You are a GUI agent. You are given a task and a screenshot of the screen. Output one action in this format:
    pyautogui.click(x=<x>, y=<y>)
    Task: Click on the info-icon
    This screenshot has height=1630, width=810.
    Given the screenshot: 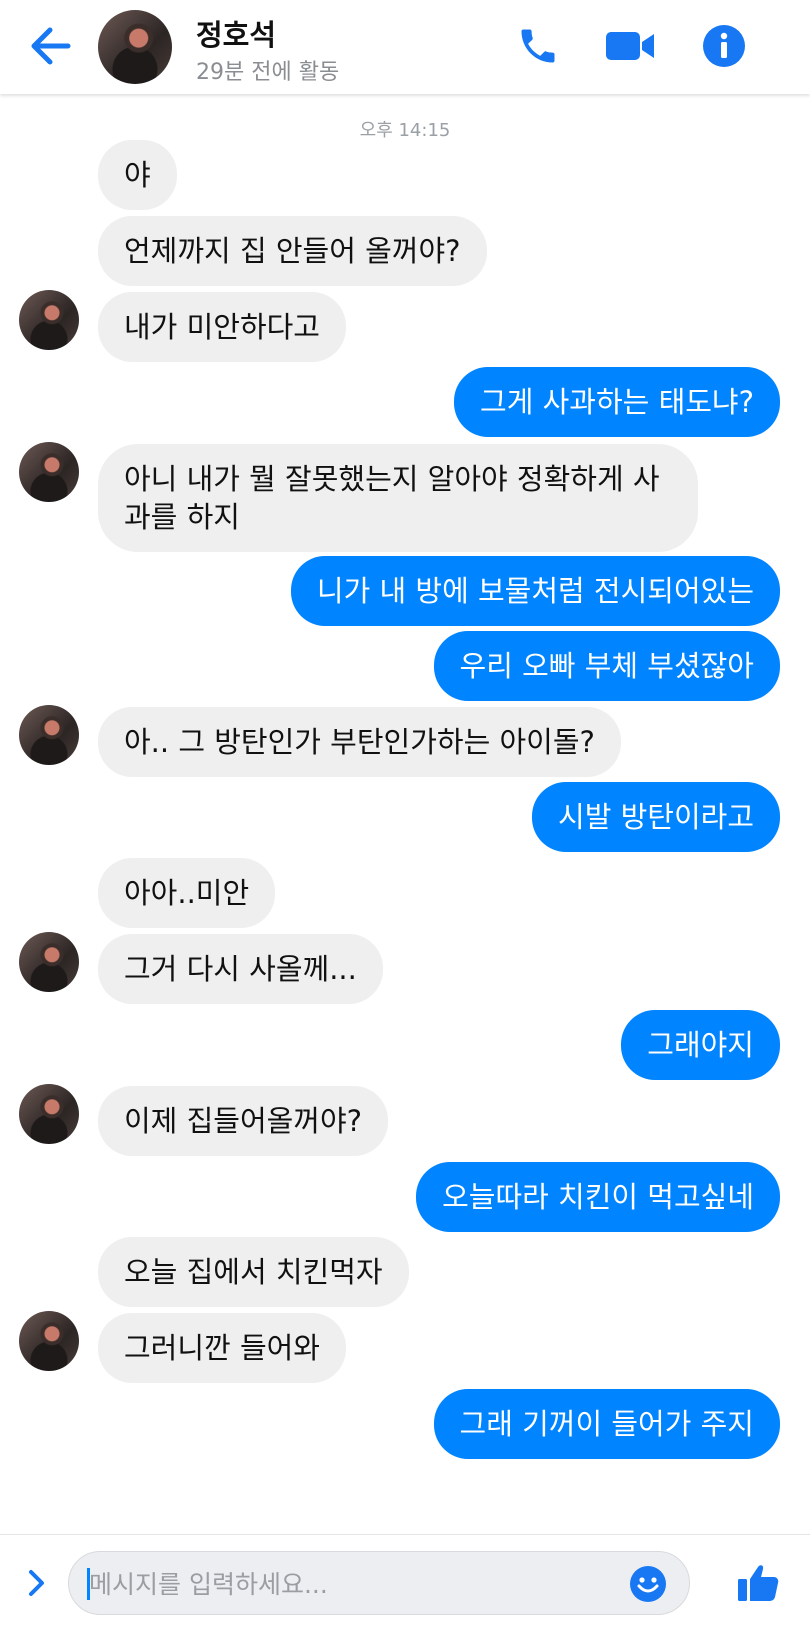 What is the action you would take?
    pyautogui.click(x=724, y=46)
    